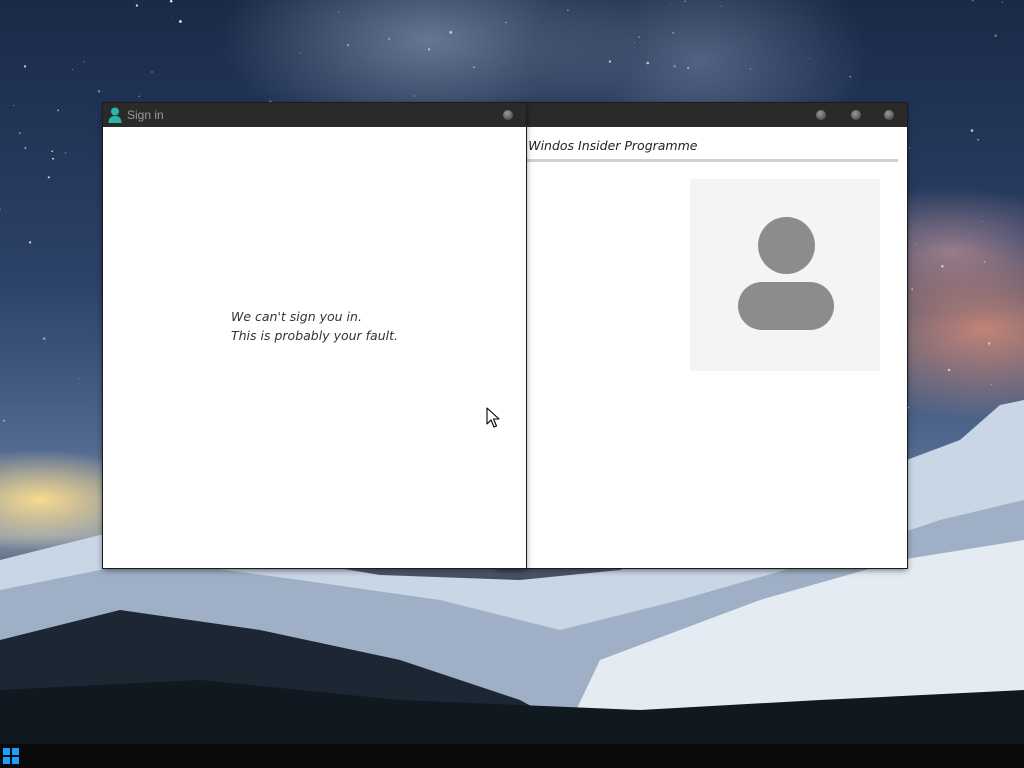 The width and height of the screenshot is (1024, 768). I want to click on settings-titlebar, so click(701, 115).